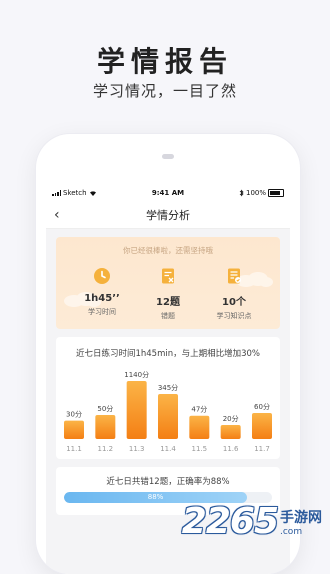 This screenshot has height=574, width=330. What do you see at coordinates (102, 298) in the screenshot?
I see `stat-value: 1h45’’` at bounding box center [102, 298].